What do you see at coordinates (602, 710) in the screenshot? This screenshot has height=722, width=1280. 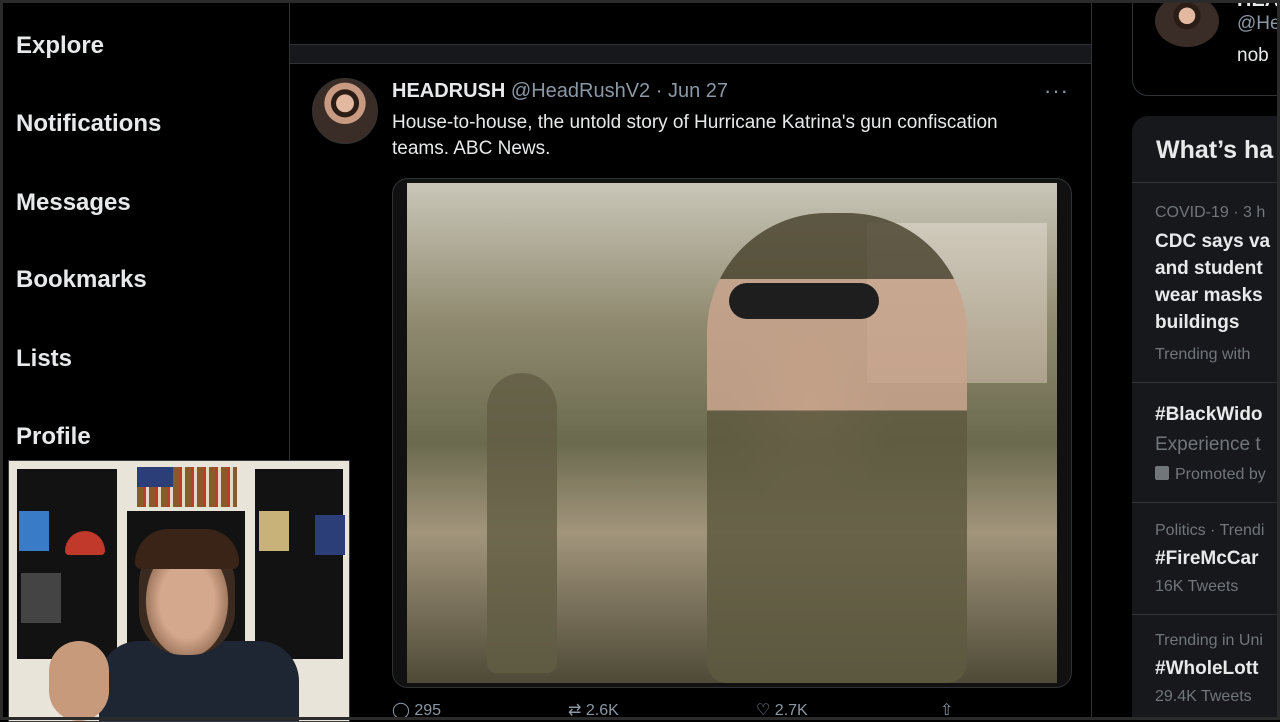 I see `retweet-count: 2.6K` at bounding box center [602, 710].